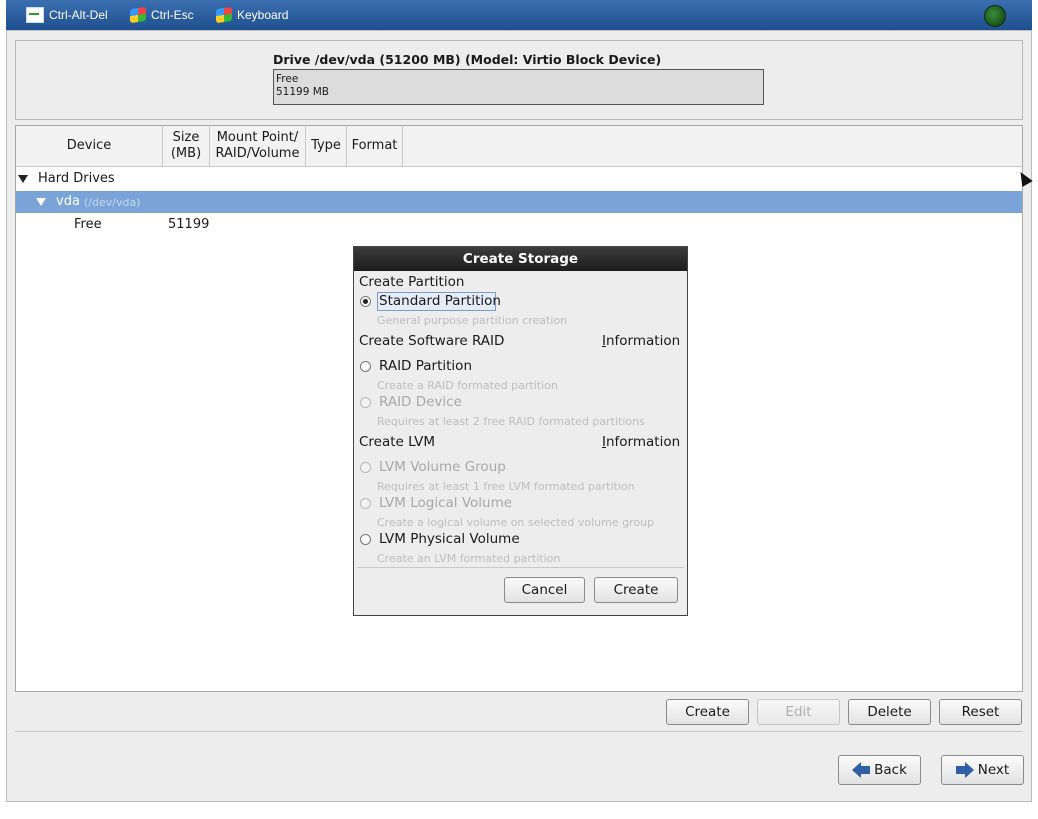 The width and height of the screenshot is (1038, 819). What do you see at coordinates (88, 224) in the screenshot?
I see `table-row-free: Free` at bounding box center [88, 224].